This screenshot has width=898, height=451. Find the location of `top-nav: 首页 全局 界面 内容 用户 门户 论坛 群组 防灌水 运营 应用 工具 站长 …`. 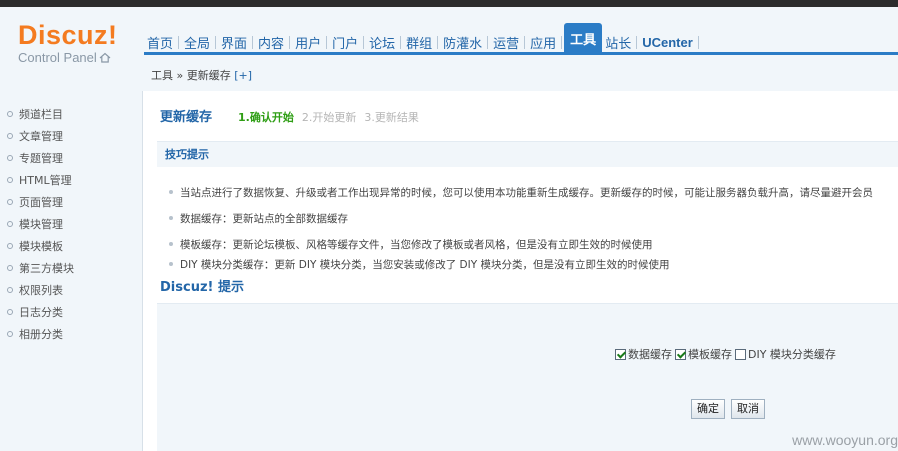

top-nav: 首页 全局 界面 内容 用户 门户 论坛 群组 防灌水 运营 应用 工具 站长 … is located at coordinates (422, 36).